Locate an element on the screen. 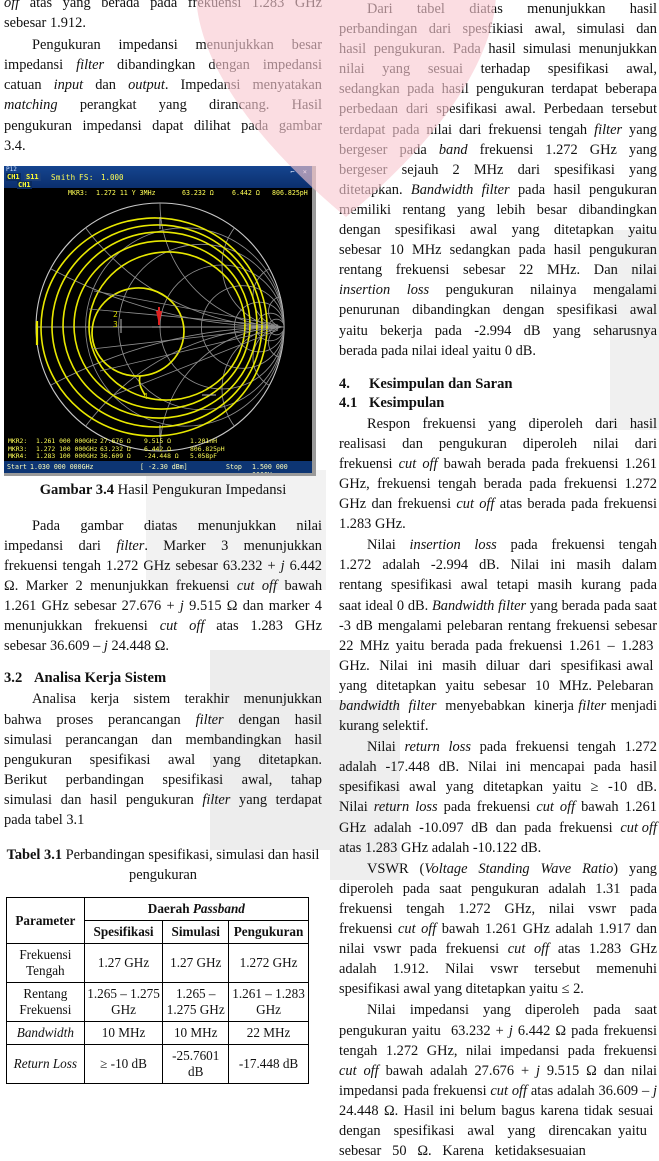  table-row: Bandwidth 10 MHz 10 MHz 22 MHz is located at coordinates (157, 1033).